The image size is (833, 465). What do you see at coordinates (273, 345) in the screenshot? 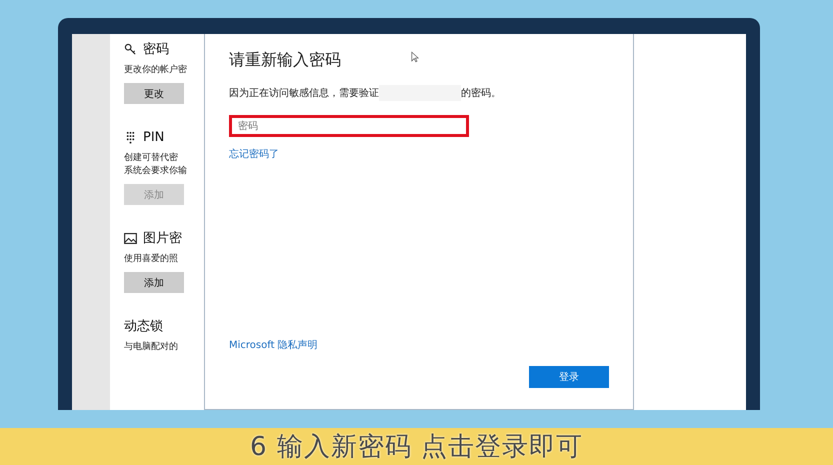
I see `privacy-link: Microsoft 隐私声明` at bounding box center [273, 345].